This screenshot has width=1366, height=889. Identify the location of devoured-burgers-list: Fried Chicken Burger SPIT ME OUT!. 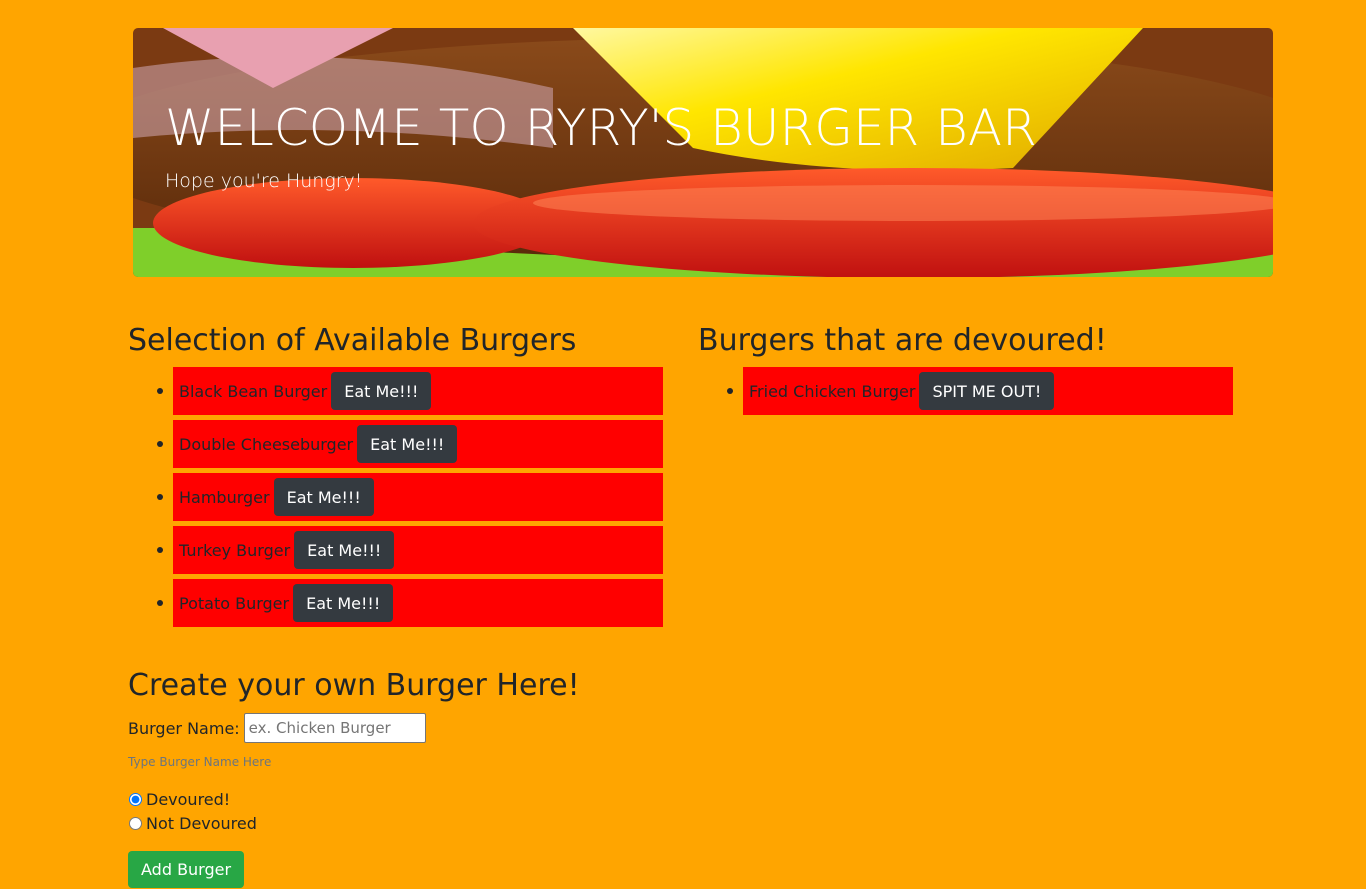
(980, 393).